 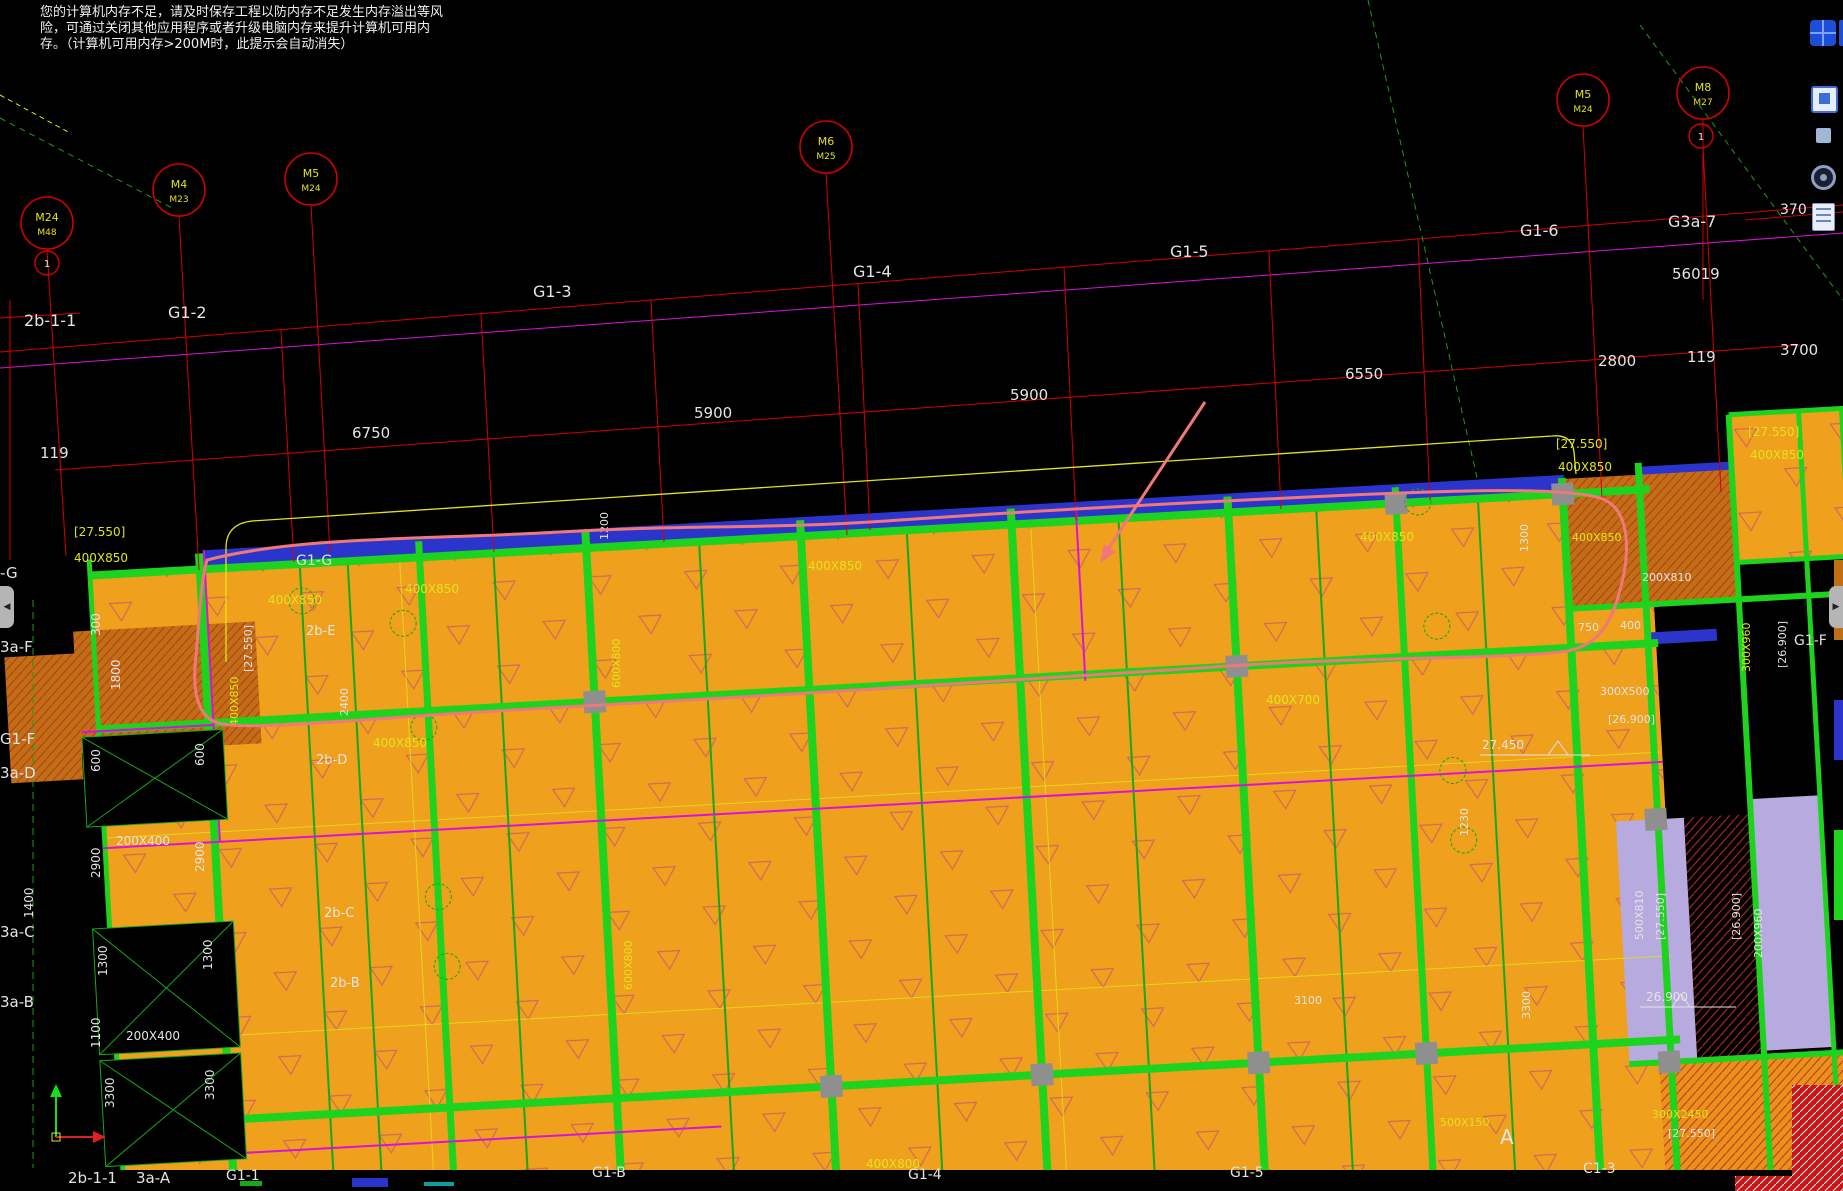 What do you see at coordinates (1841, 33) in the screenshot?
I see `blue-grid-icon-partial` at bounding box center [1841, 33].